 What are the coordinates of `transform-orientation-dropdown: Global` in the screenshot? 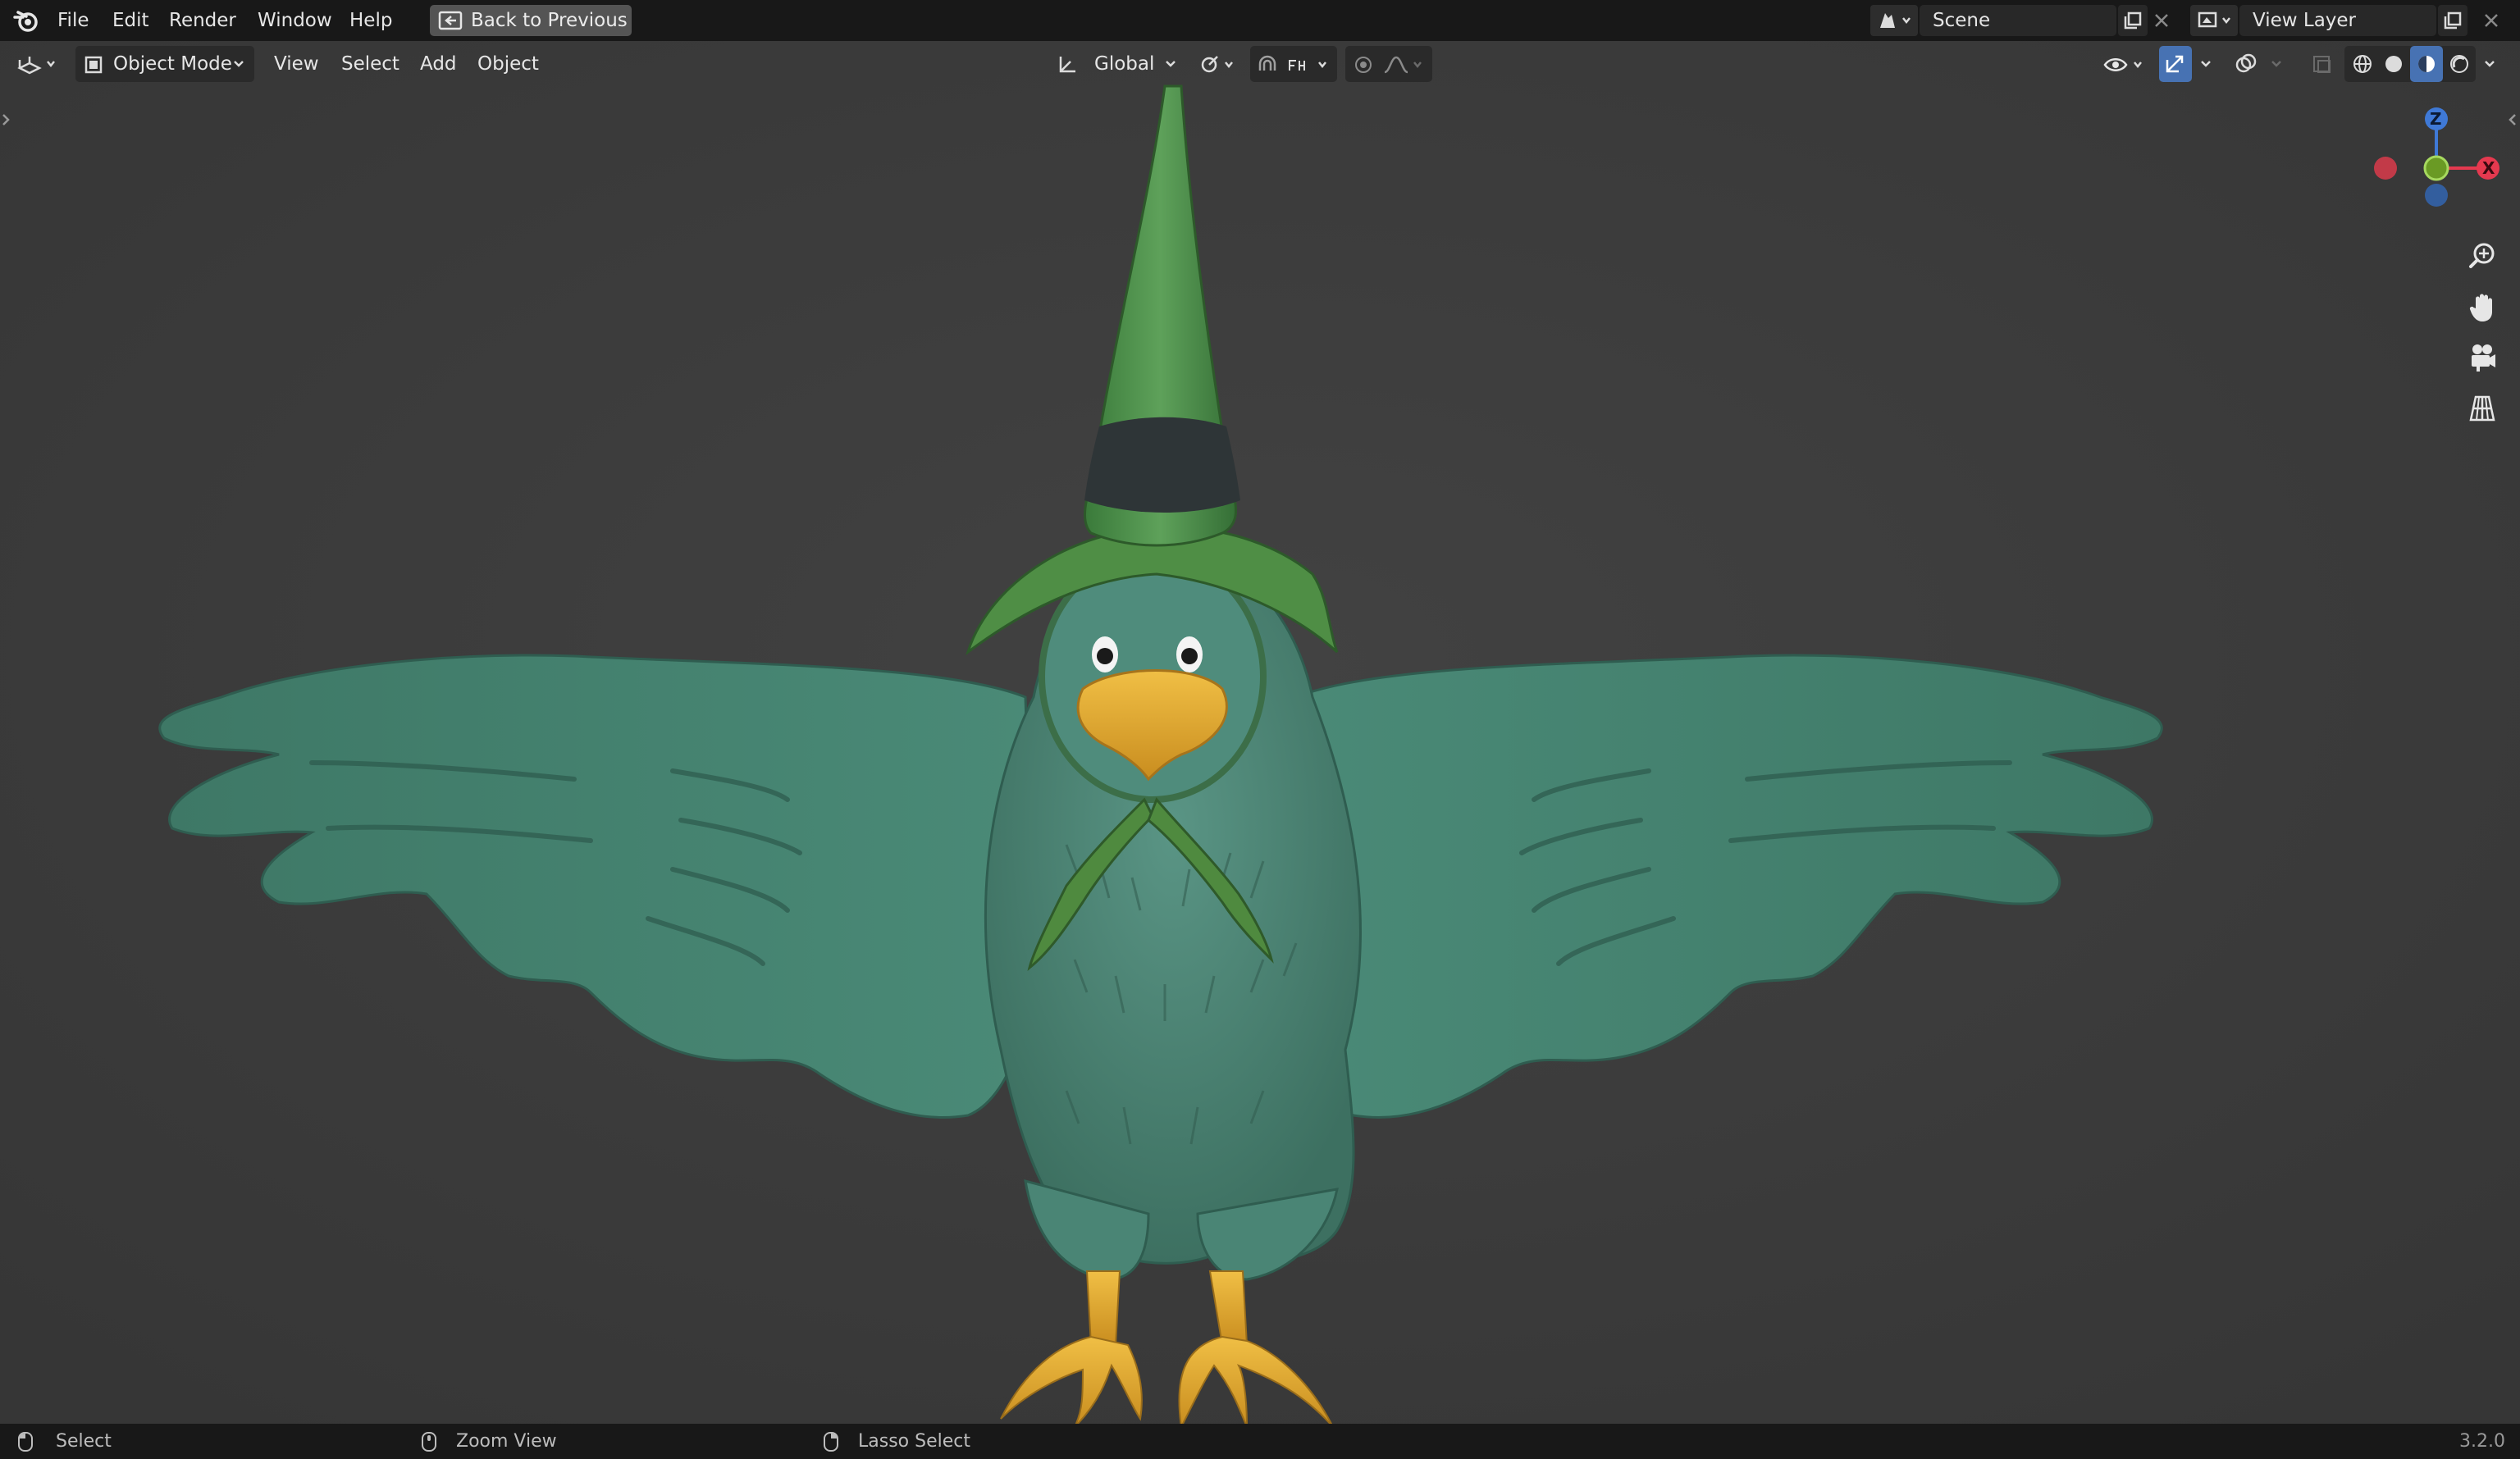 It's located at (1118, 64).